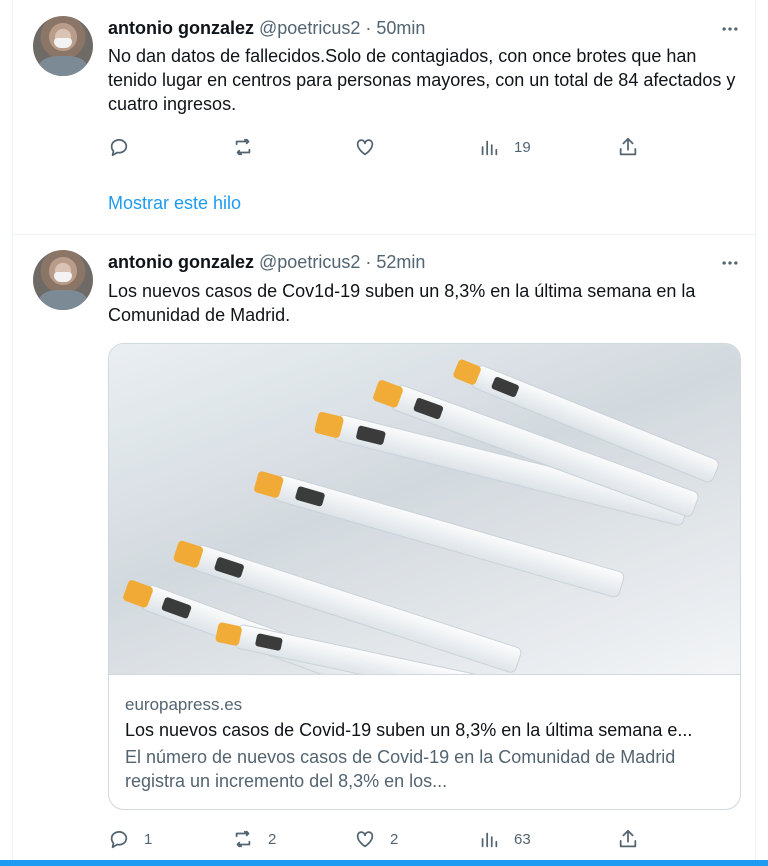 The height and width of the screenshot is (866, 768). I want to click on tweet-actions: 1 2 2 63, so click(428, 839).